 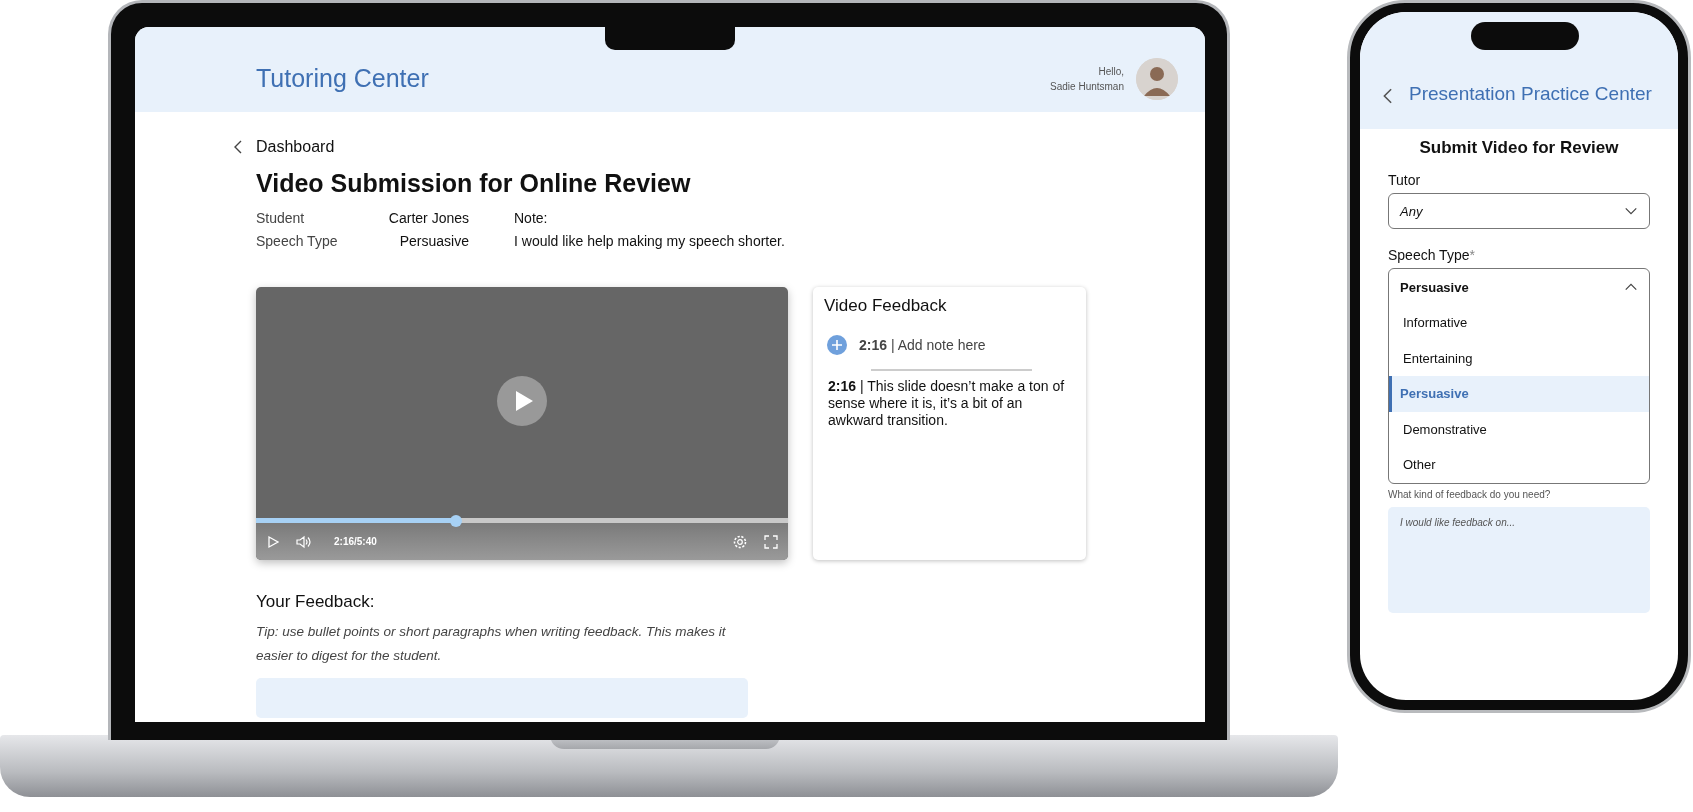 I want to click on time-display: 2:16/5:40, so click(x=356, y=541).